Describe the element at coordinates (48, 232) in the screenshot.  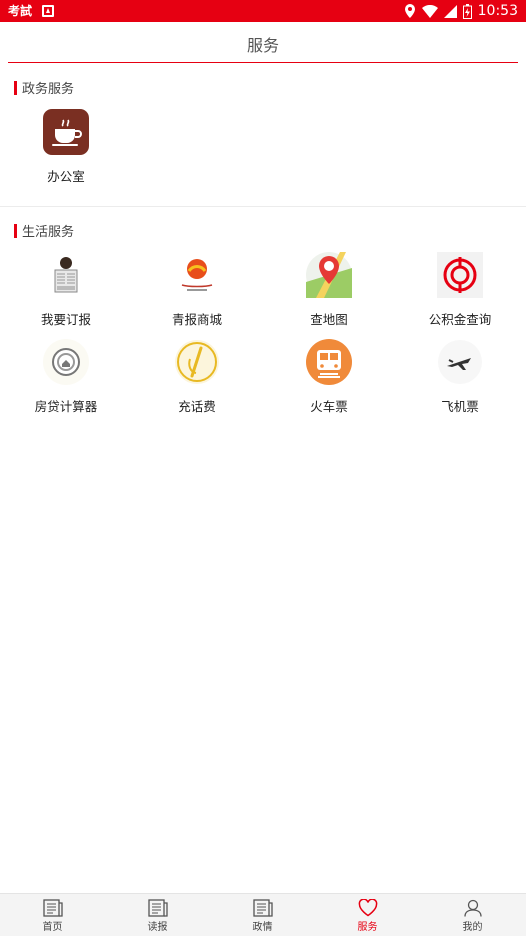
I see `section-title-text: 生活服务` at that location.